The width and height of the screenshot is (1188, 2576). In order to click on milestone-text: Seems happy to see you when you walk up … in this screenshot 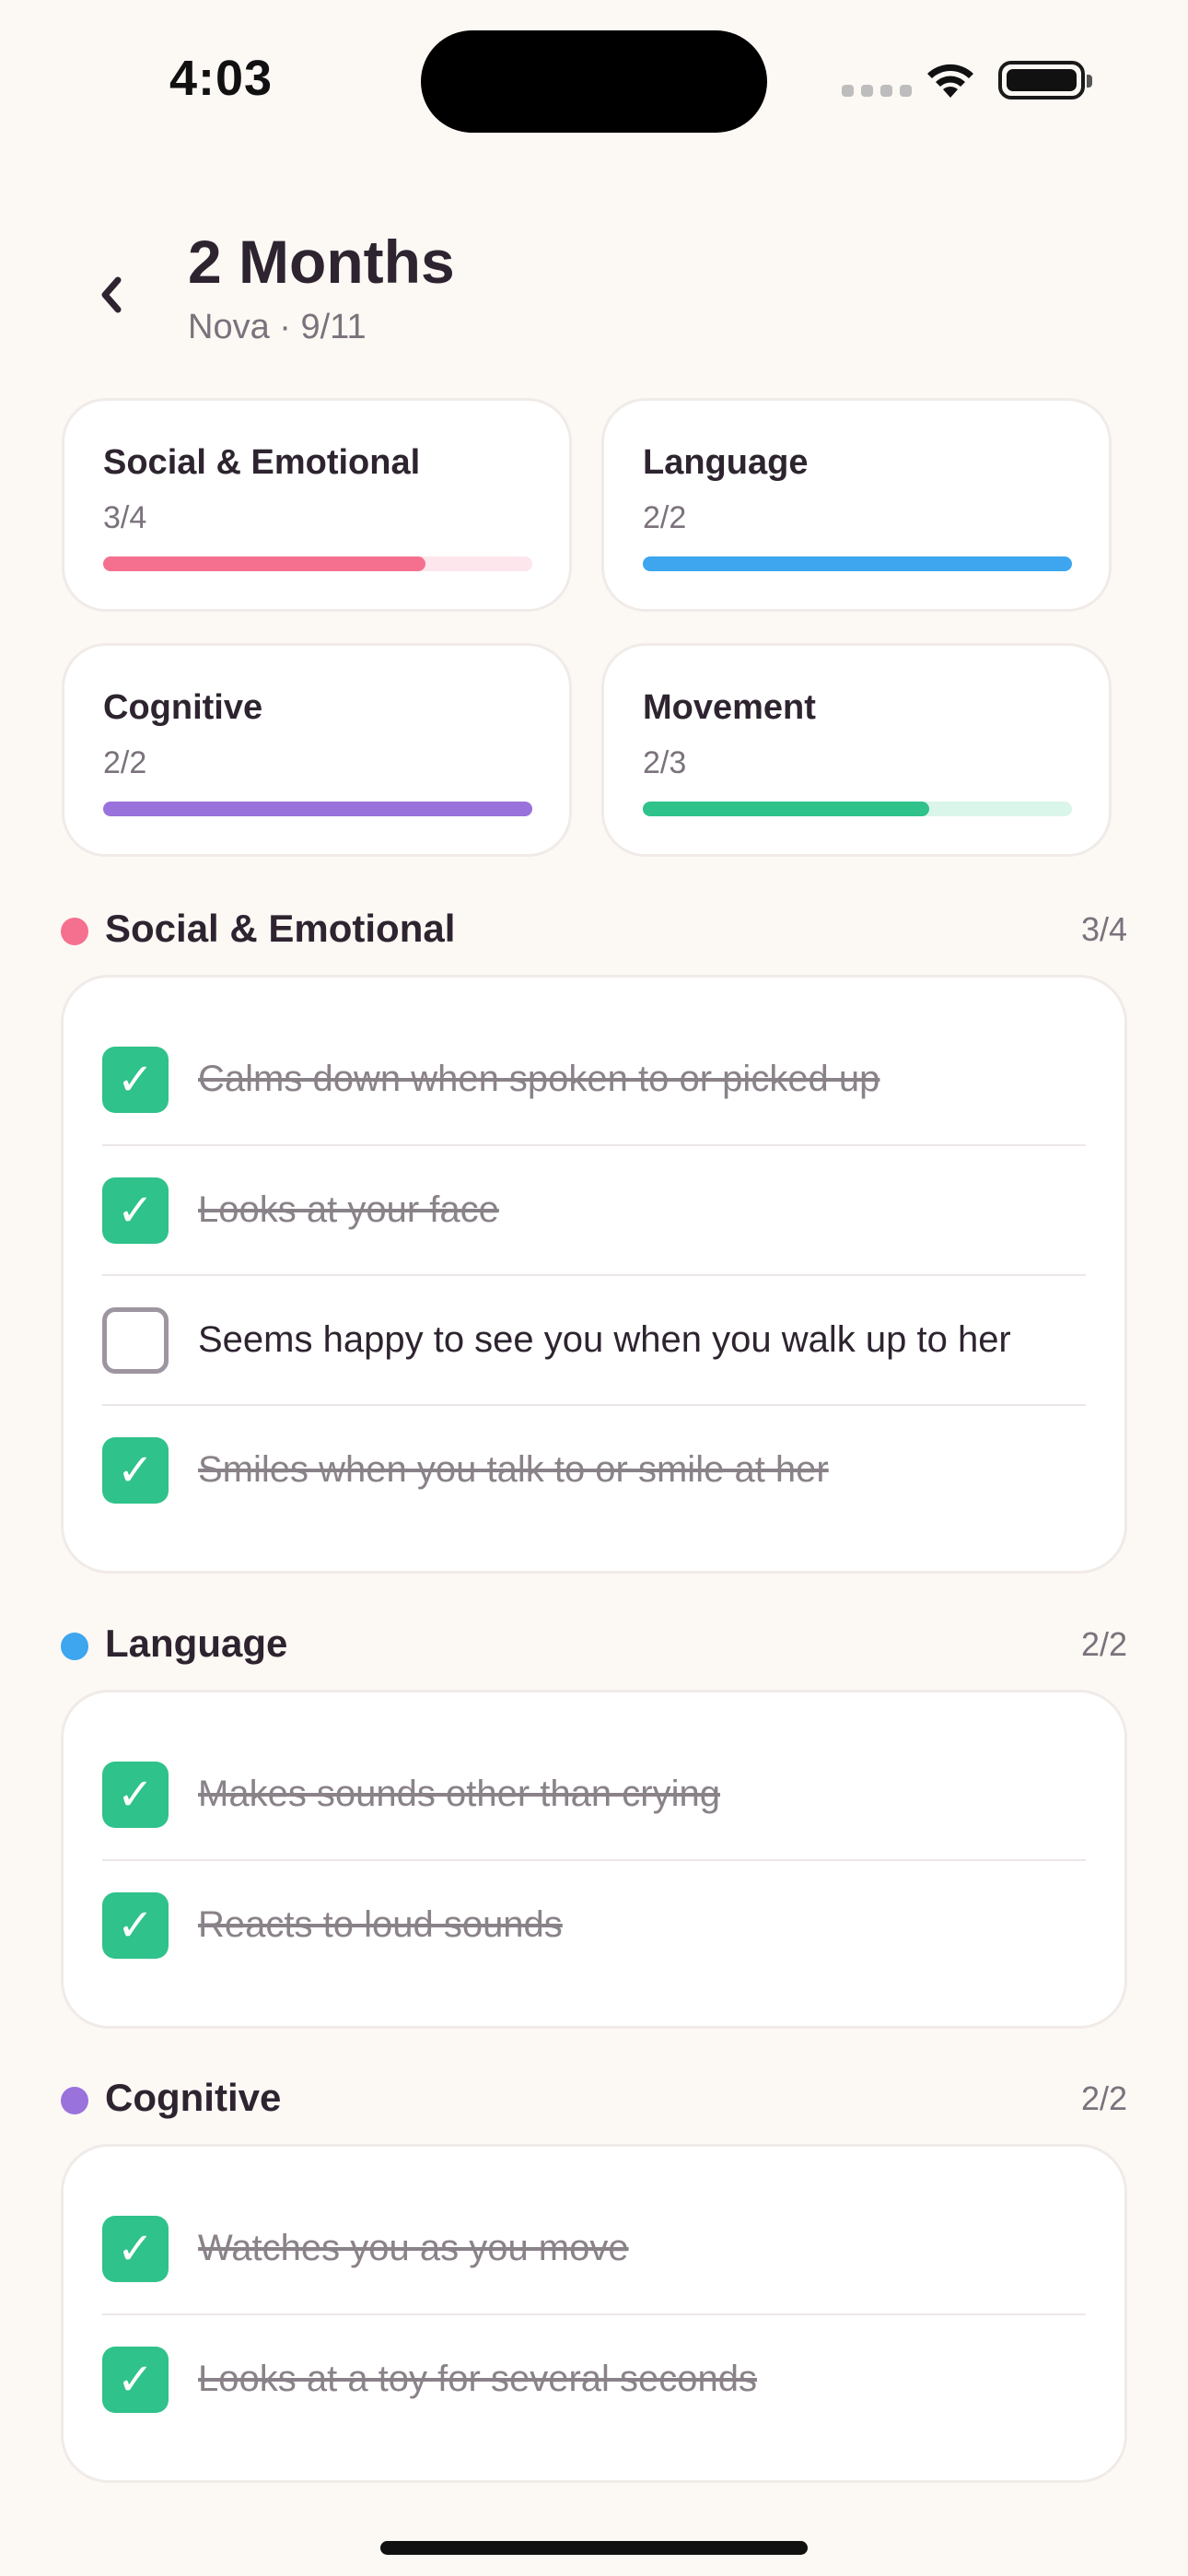, I will do `click(604, 1339)`.